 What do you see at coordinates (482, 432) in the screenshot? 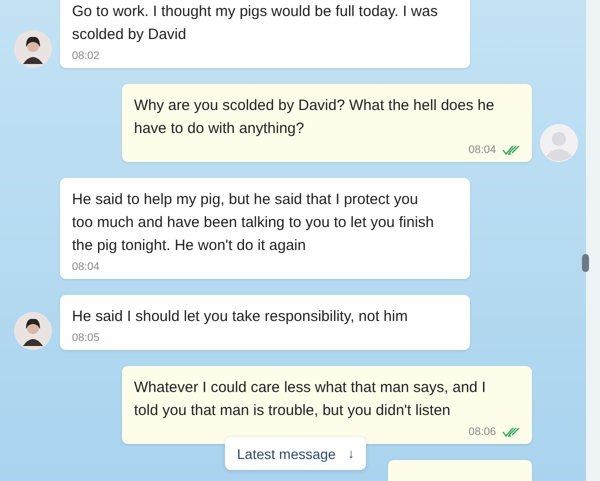
I see `message-time: 08:06` at bounding box center [482, 432].